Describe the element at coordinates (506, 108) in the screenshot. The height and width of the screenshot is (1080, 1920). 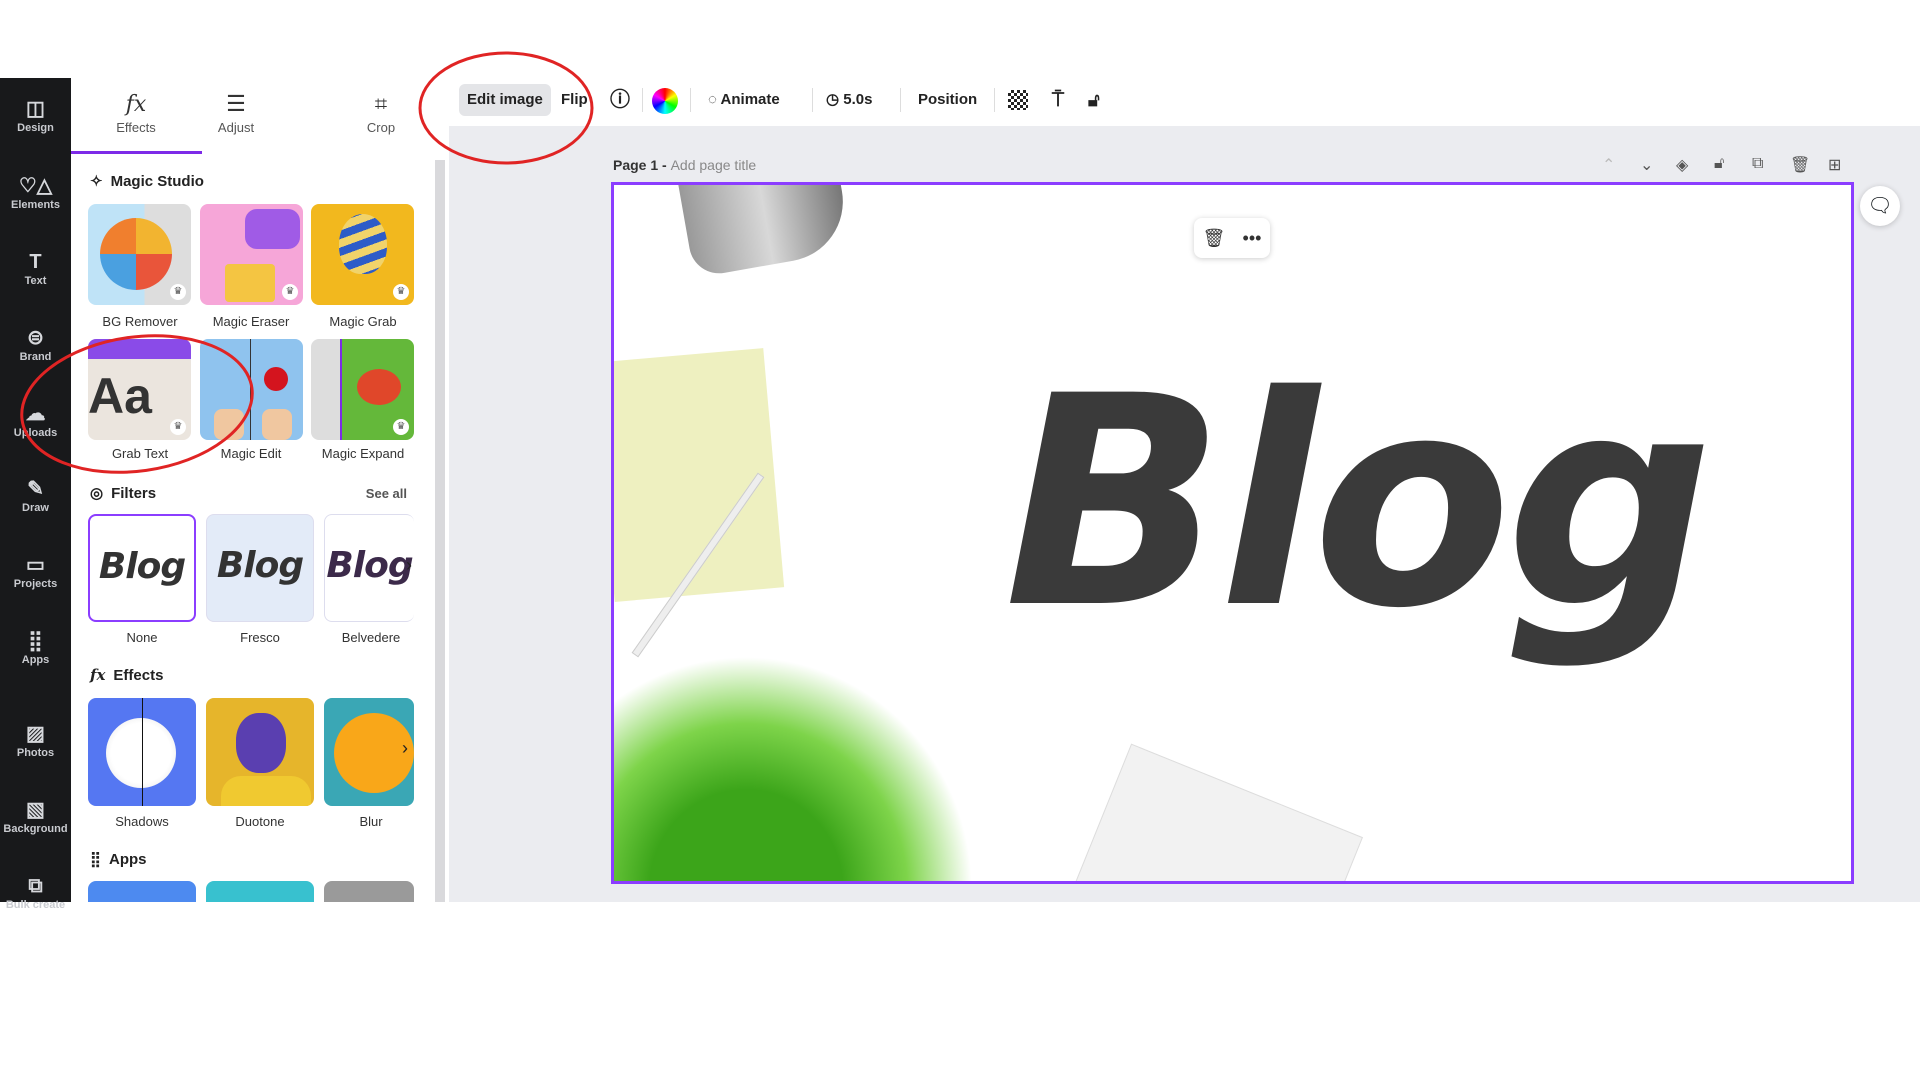
I see `annotation-circle-edit-image` at that location.